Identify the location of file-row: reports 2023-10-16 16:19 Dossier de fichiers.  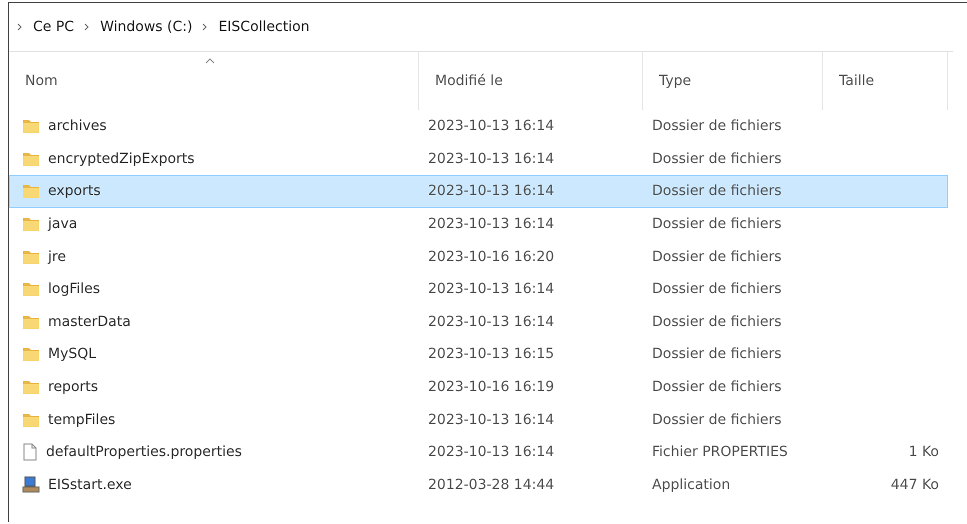
(478, 387).